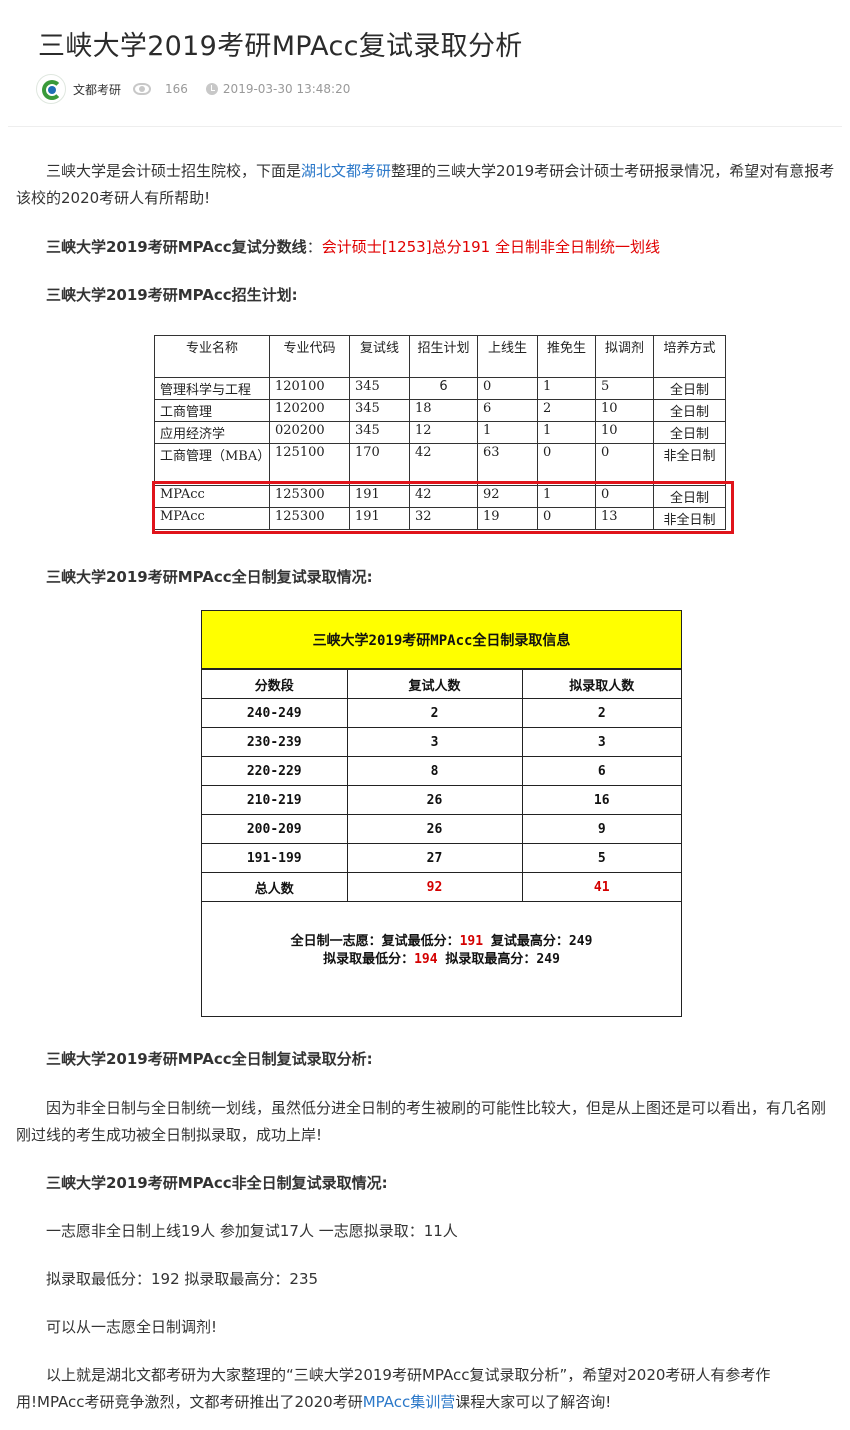  Describe the element at coordinates (441, 771) in the screenshot. I see `table-row: 220-229 8 6` at that location.